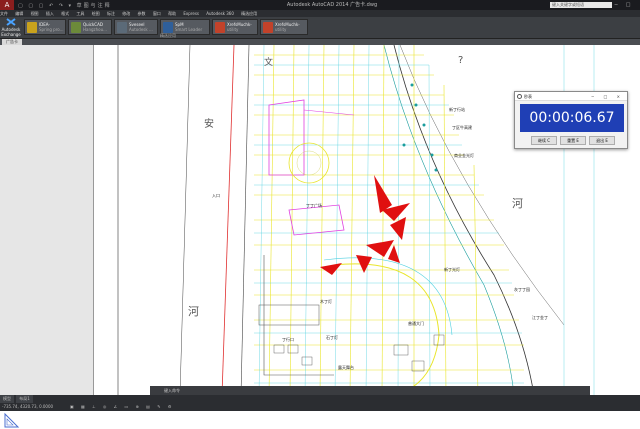 This screenshot has height=429, width=640. What do you see at coordinates (519, 96) in the screenshot?
I see `stopwatch-icon` at bounding box center [519, 96].